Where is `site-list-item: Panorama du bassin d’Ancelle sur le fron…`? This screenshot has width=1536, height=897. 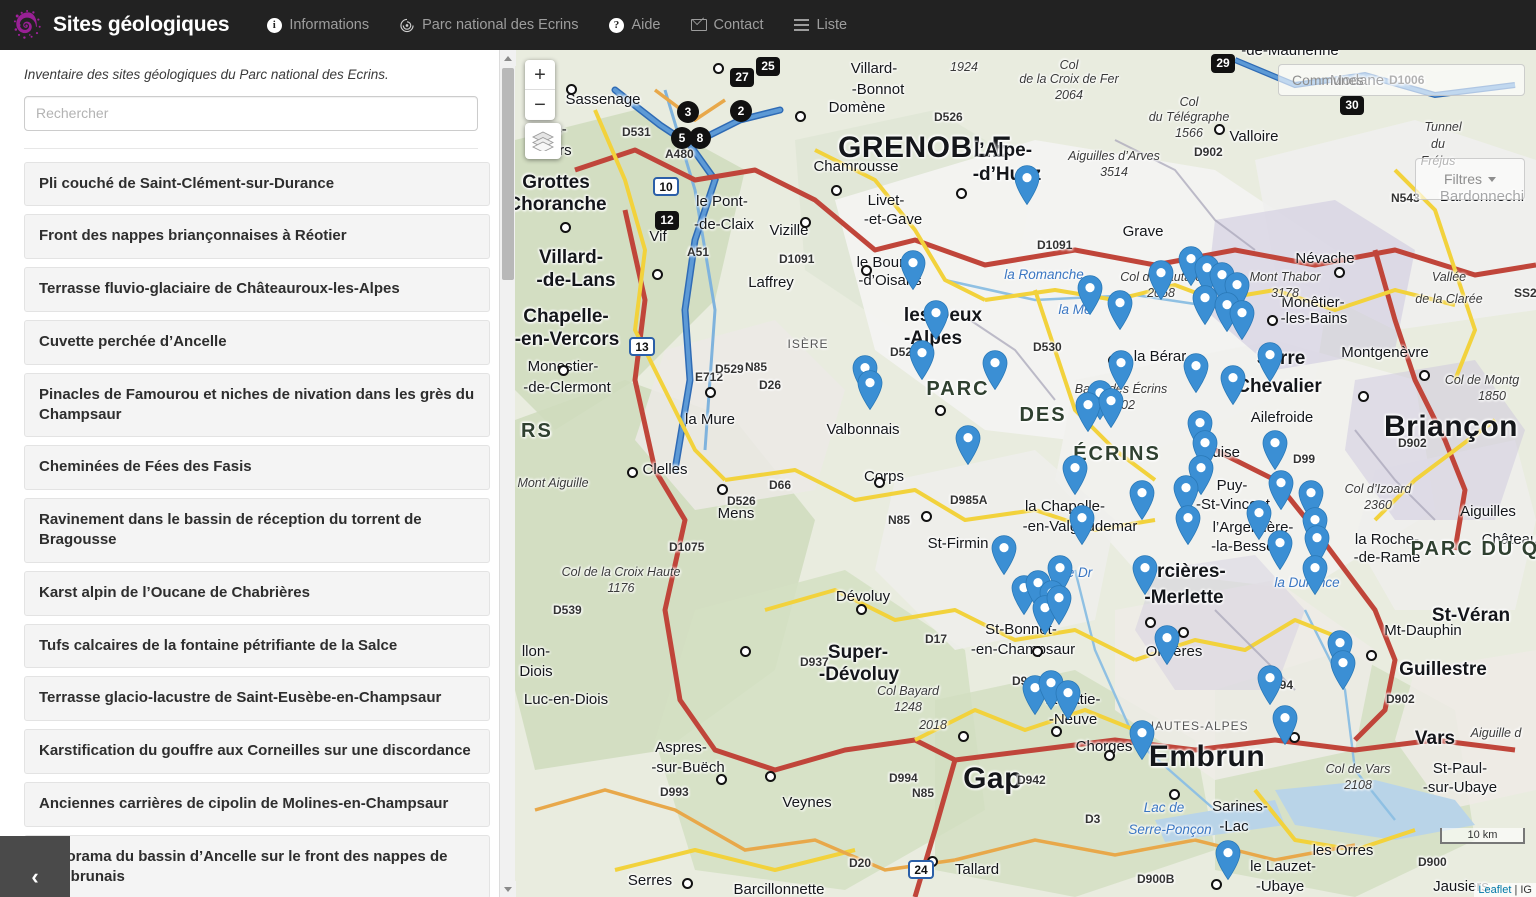 site-list-item: Panorama du bassin d’Ancelle sur le fron… is located at coordinates (257, 865).